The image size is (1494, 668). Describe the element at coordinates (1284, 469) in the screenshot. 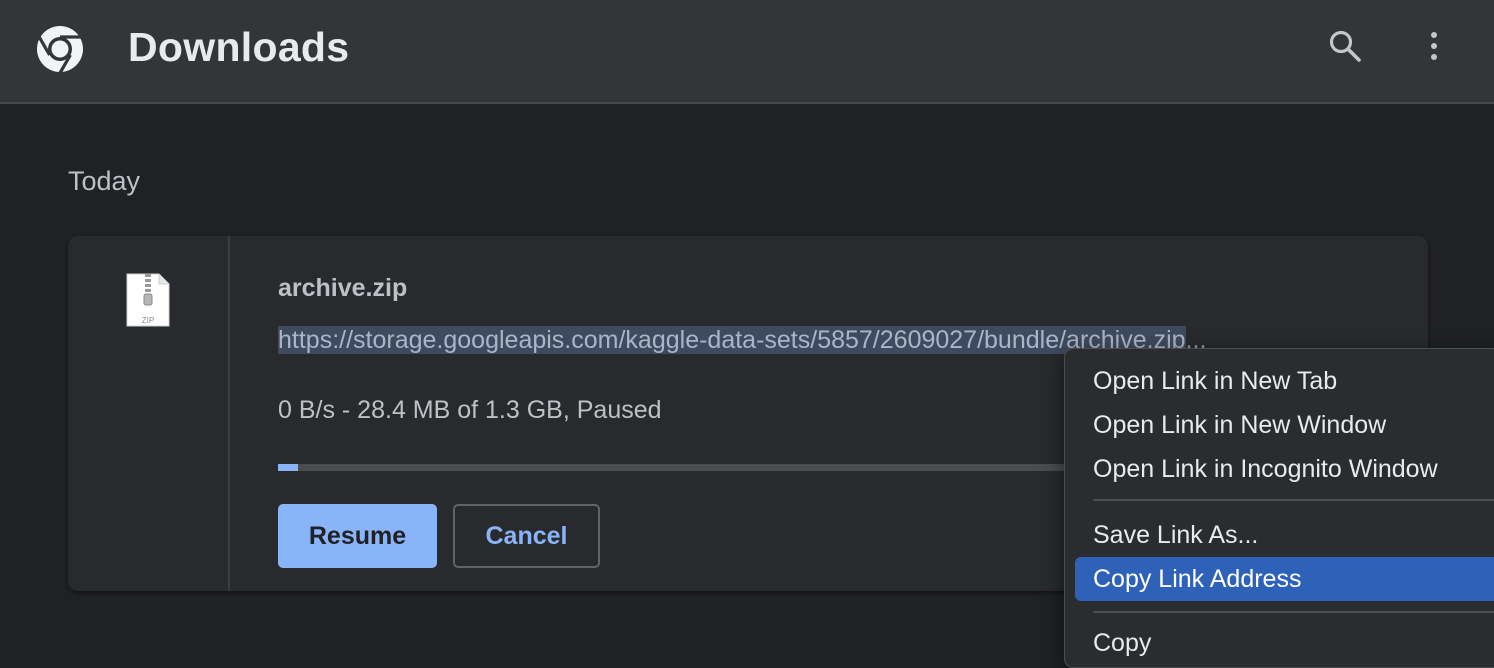

I see `menu-item-open-incognito: Open Link in Incognito Window` at that location.